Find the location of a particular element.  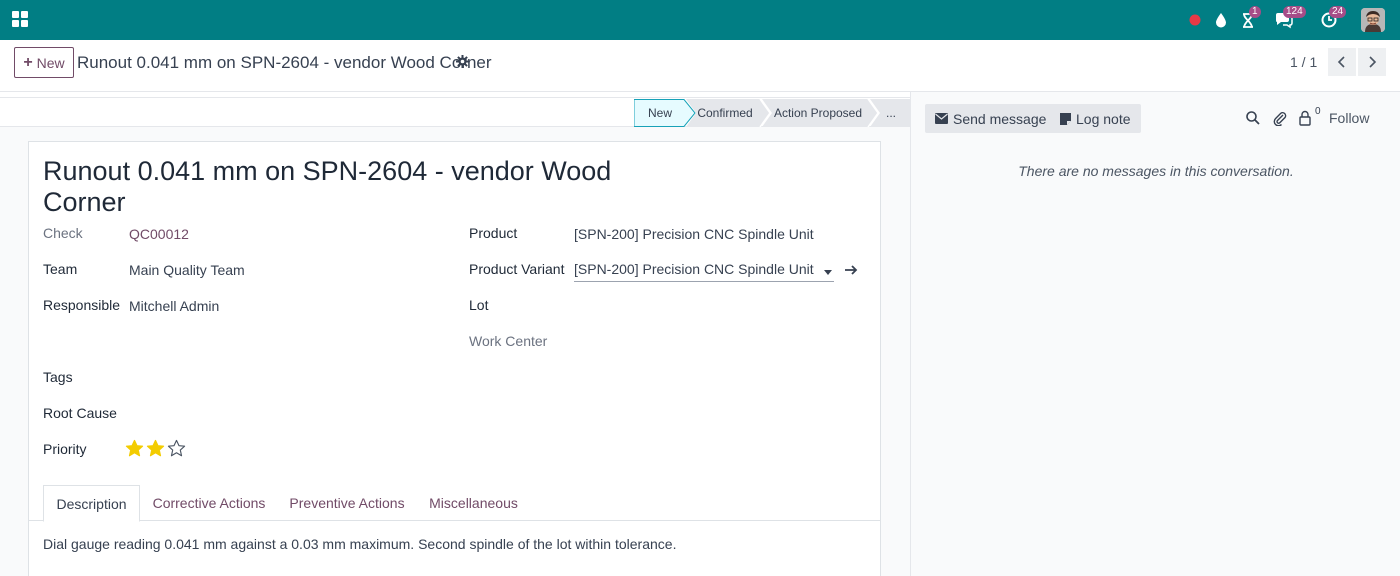

pager-value: 1 / 1 is located at coordinates (1303, 62).